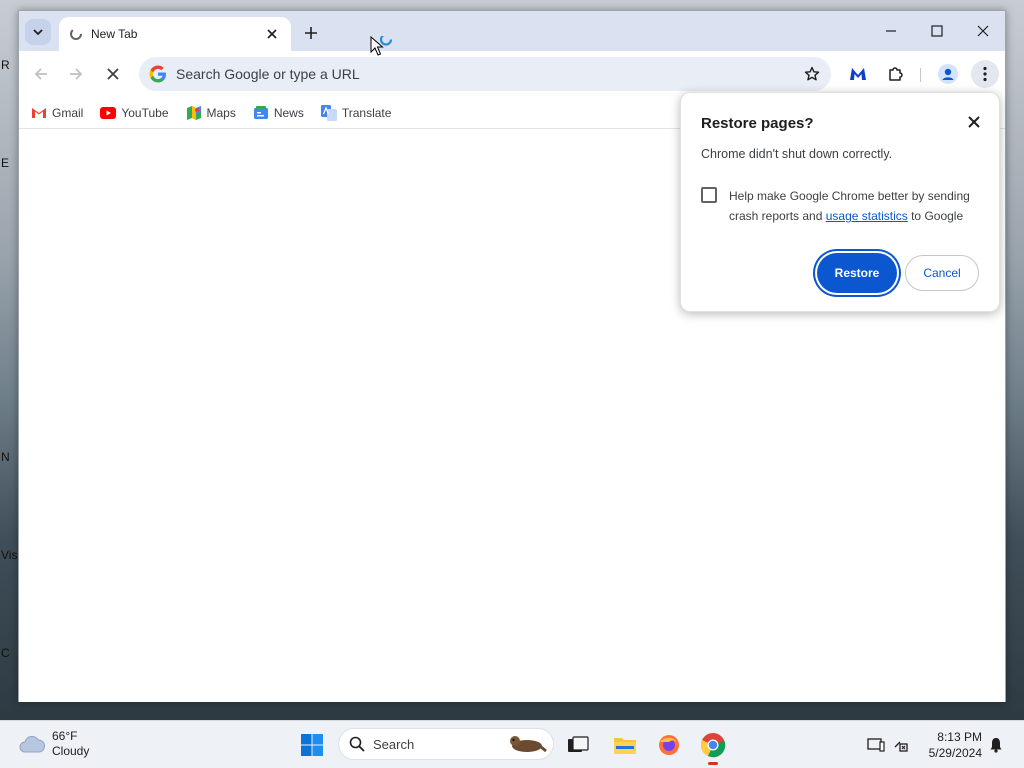 This screenshot has width=1024, height=768. I want to click on system-clock: 8:13 PM 5/29/2024, so click(950, 745).